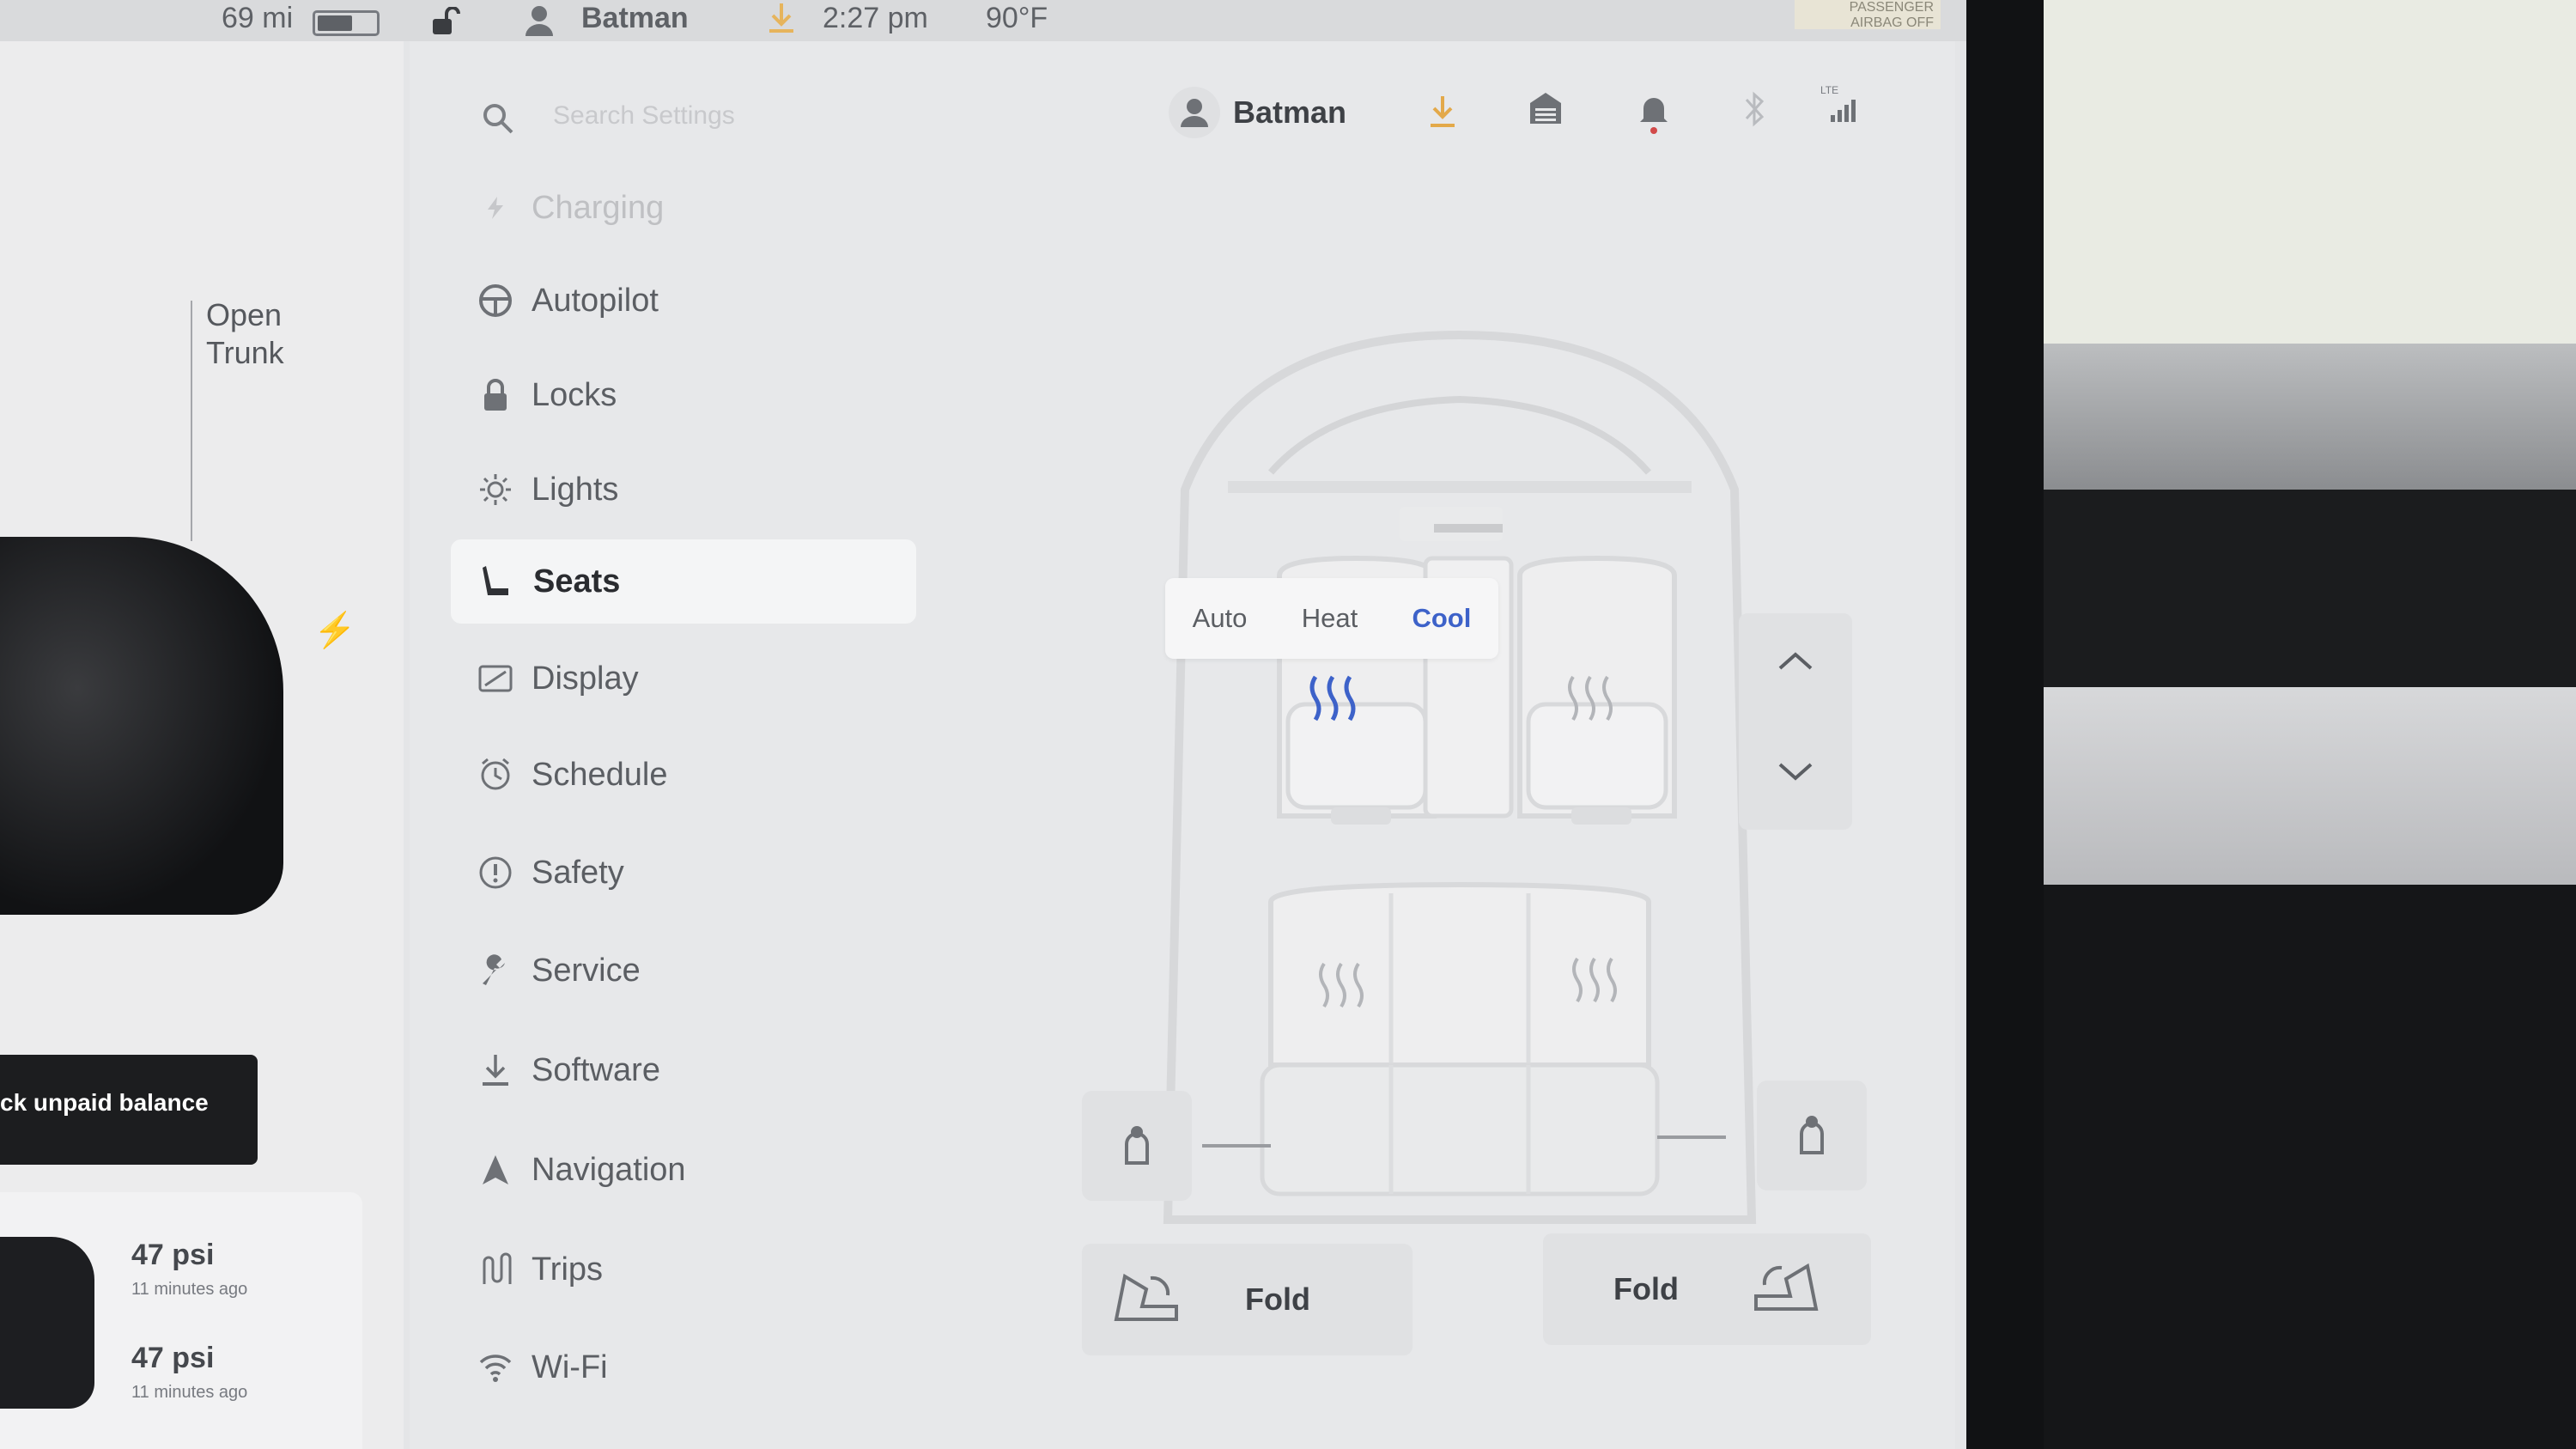 The width and height of the screenshot is (2576, 1449). What do you see at coordinates (1646, 1288) in the screenshot?
I see `fold-right-label: Fold` at bounding box center [1646, 1288].